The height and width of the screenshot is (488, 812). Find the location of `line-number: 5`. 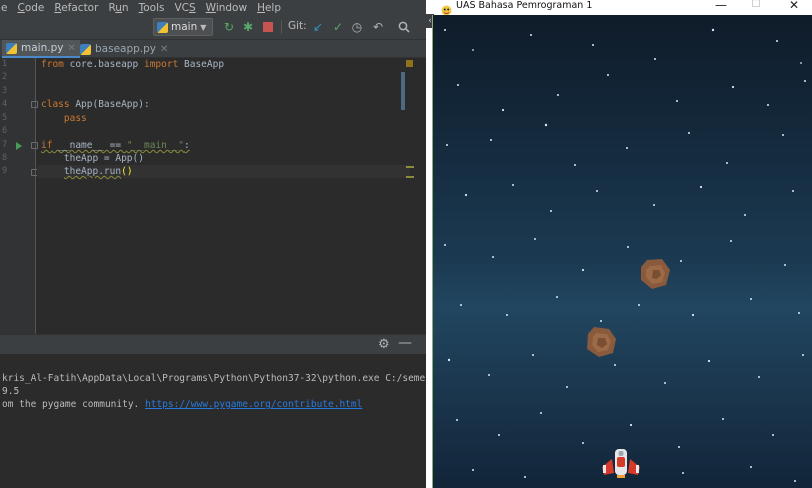

line-number: 5 is located at coordinates (5, 118).